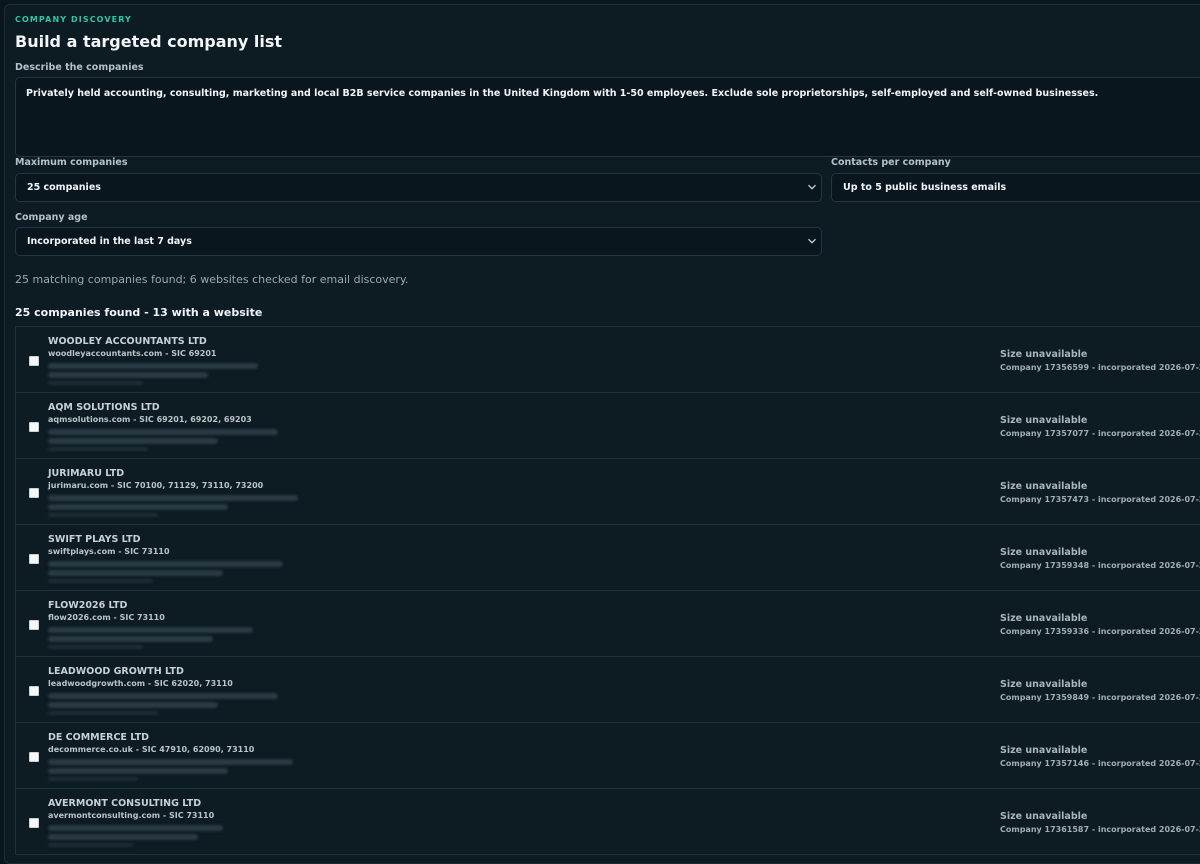  I want to click on max-companies-value: 25 companies, so click(64, 187).